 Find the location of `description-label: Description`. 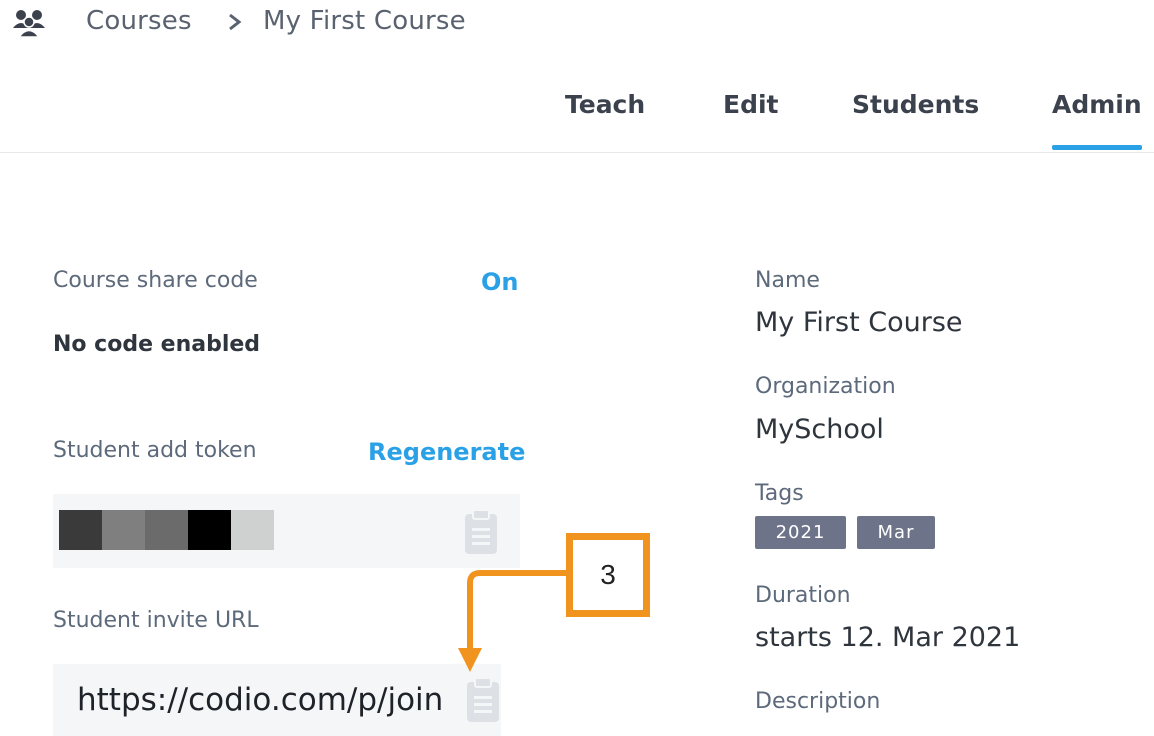

description-label: Description is located at coordinates (818, 701).